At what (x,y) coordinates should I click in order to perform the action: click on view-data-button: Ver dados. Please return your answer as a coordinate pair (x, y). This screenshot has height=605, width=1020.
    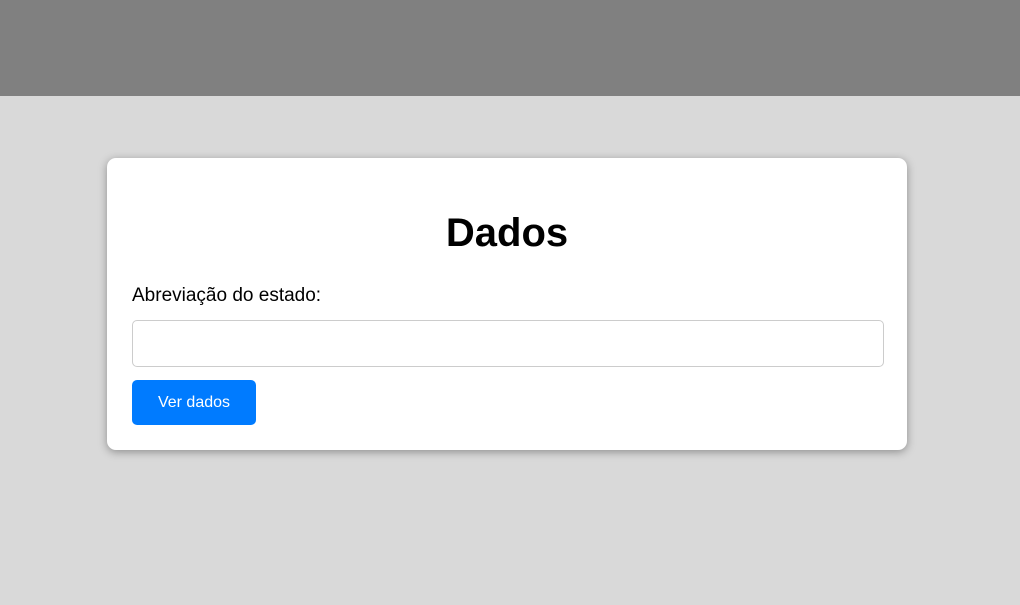
    Looking at the image, I should click on (194, 402).